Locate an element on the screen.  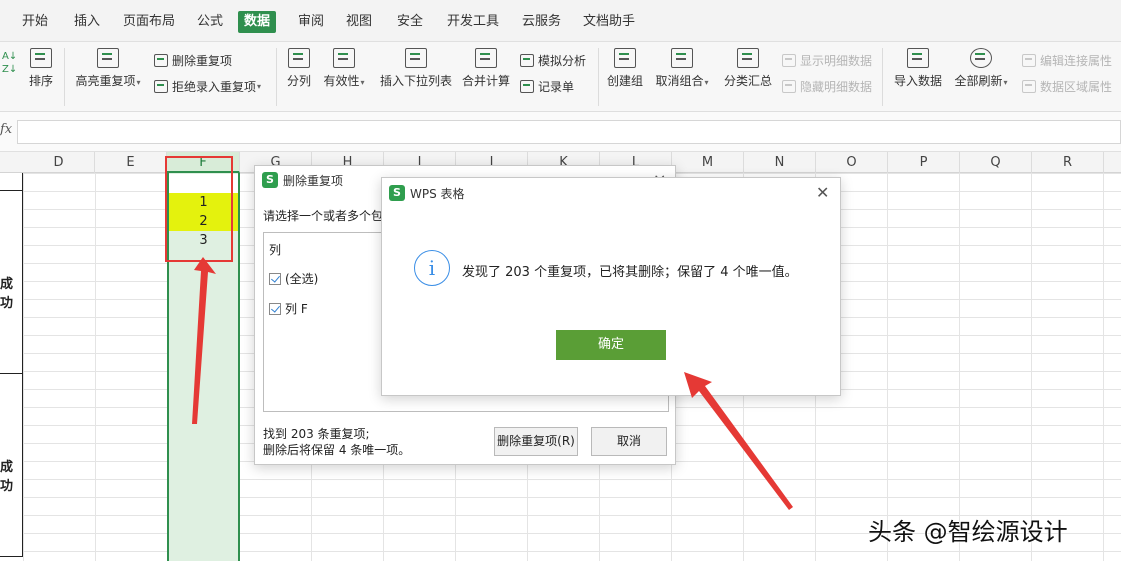
annotation-arrow-diagonal is located at coordinates (738, 441).